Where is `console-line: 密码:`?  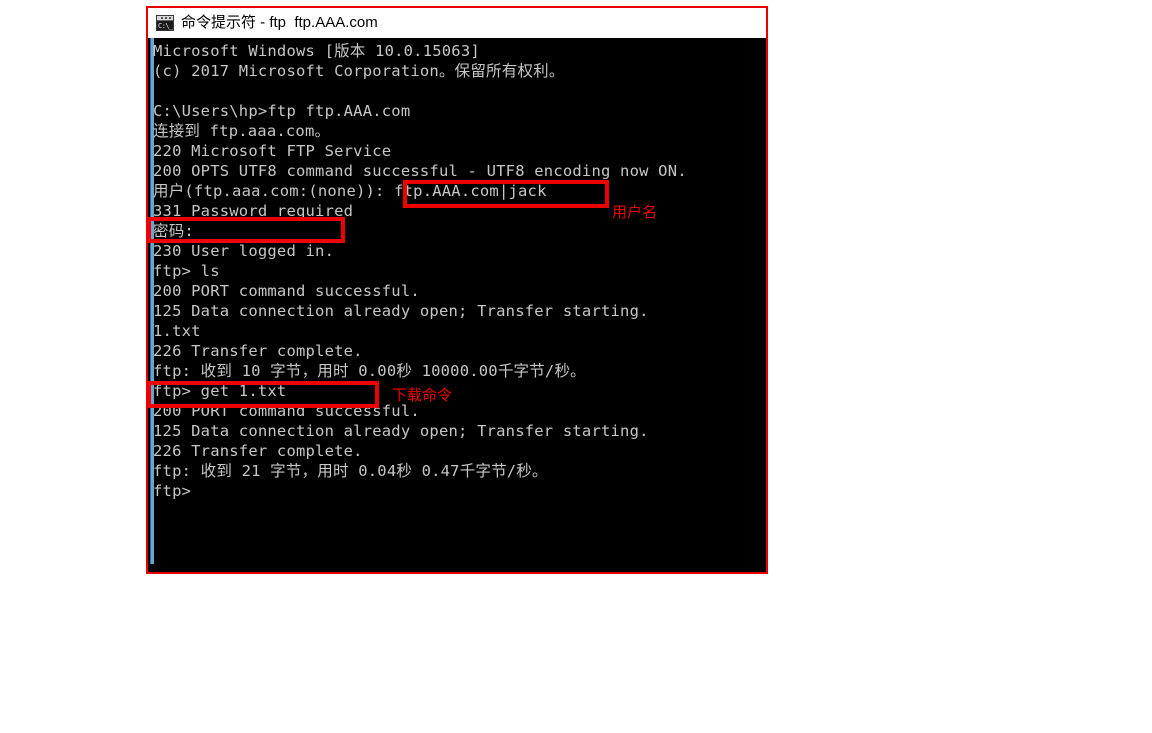
console-line: 密码: is located at coordinates (173, 231).